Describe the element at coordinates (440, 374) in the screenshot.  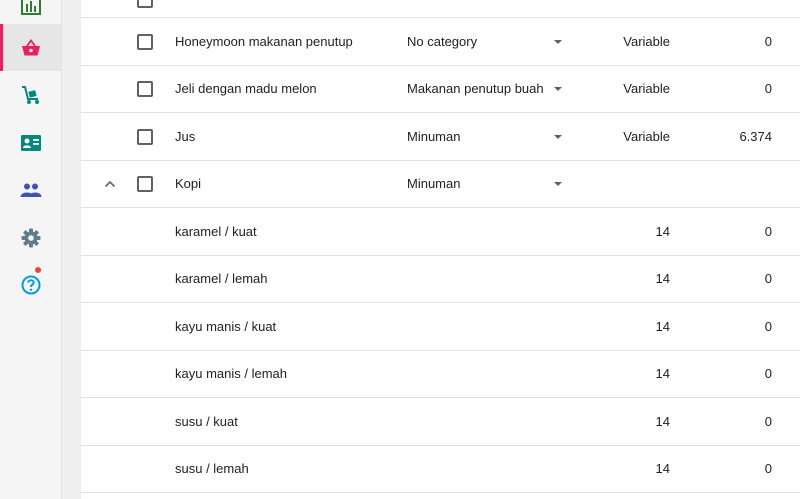
I see `variant-row: kayu manis / lemah 14 0` at that location.